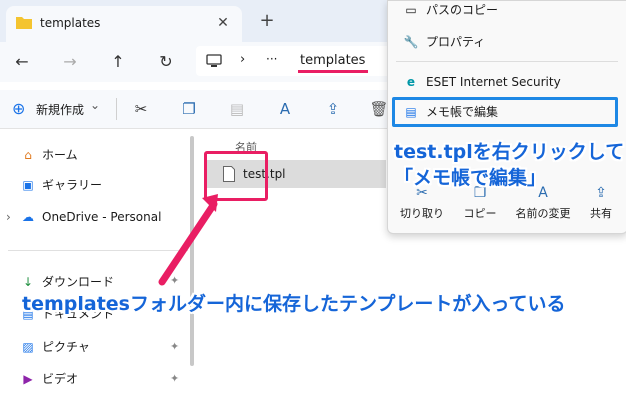 This screenshot has width=626, height=395. I want to click on sidebar-item-pictures: ▨ ピクチャ, so click(100, 347).